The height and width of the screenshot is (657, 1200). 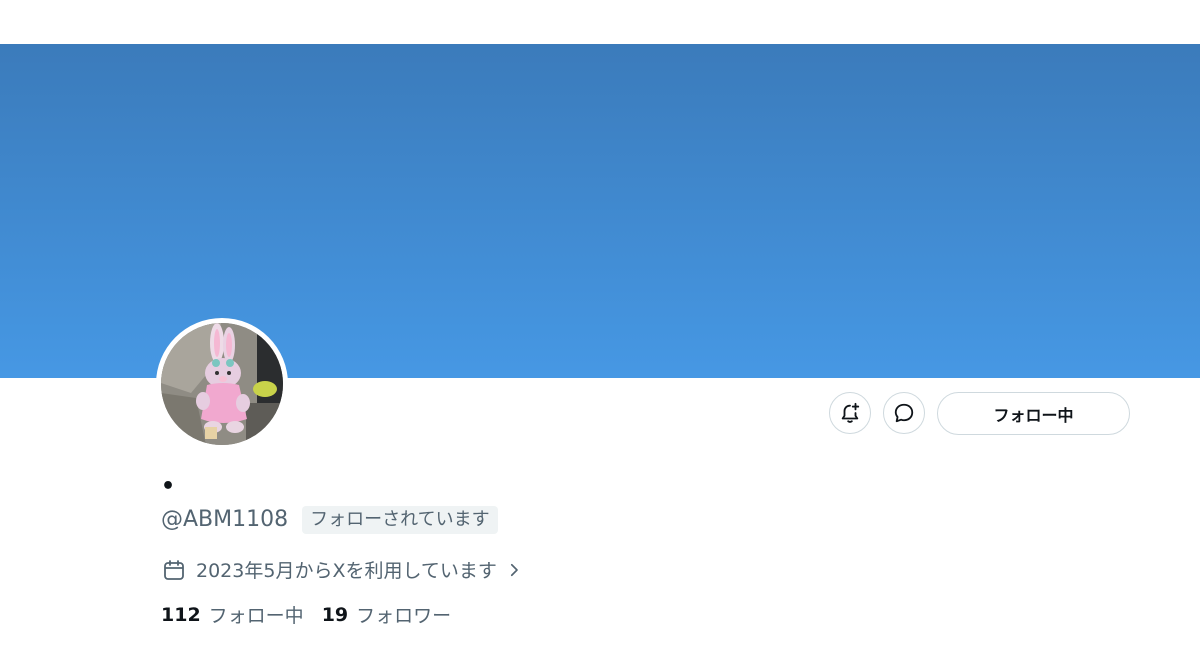 I want to click on joined-text: 2023年5月からXを利用しています, so click(x=346, y=571).